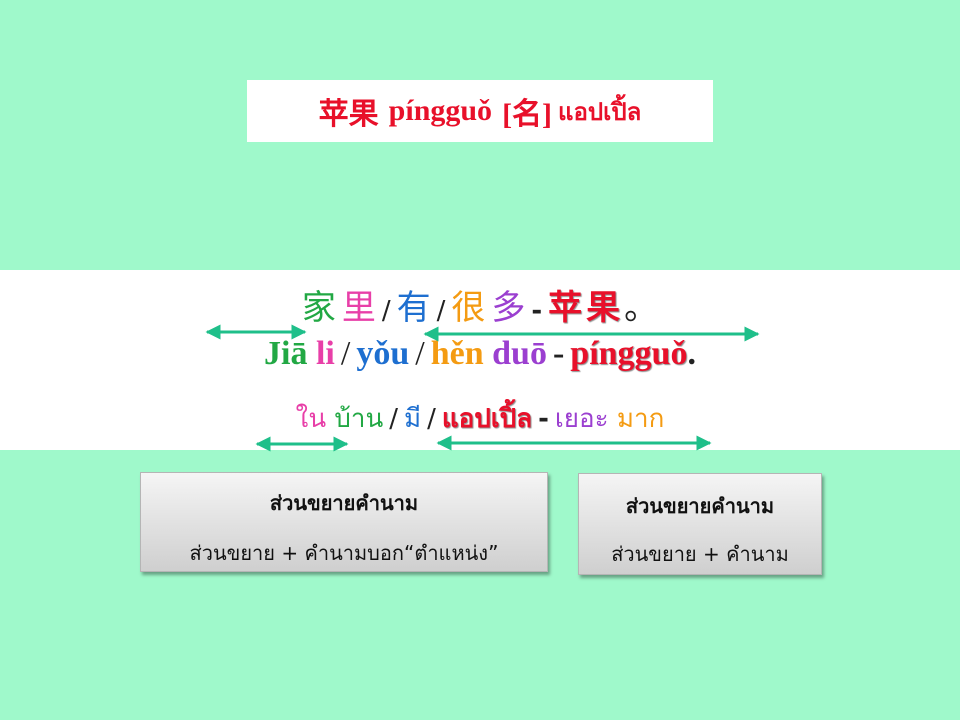  Describe the element at coordinates (700, 524) in the screenshot. I see `noun-modifier-box: ส่วนขยายคำนาม ส่วนขยาย + คำนาม` at that location.